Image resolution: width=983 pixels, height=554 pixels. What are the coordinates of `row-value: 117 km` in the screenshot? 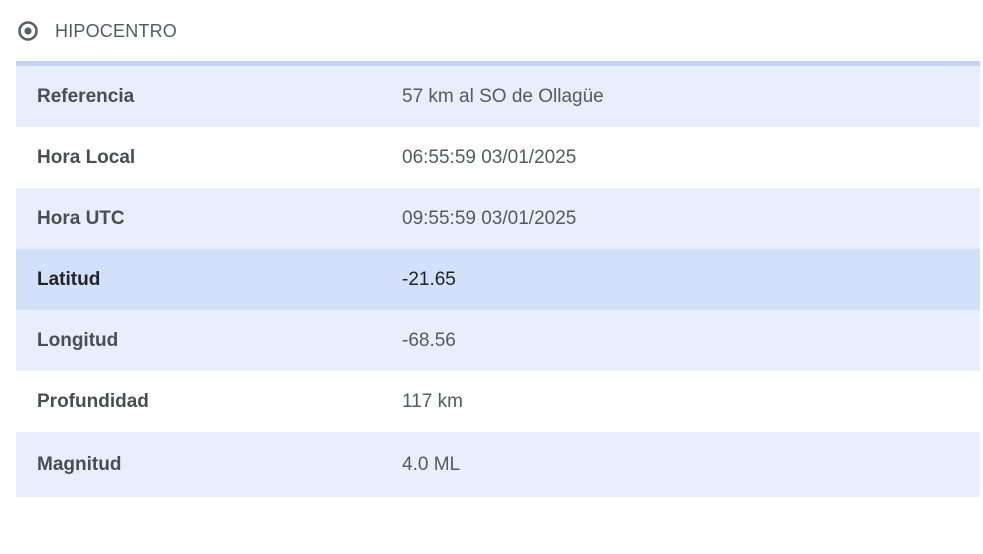 It's located at (432, 401).